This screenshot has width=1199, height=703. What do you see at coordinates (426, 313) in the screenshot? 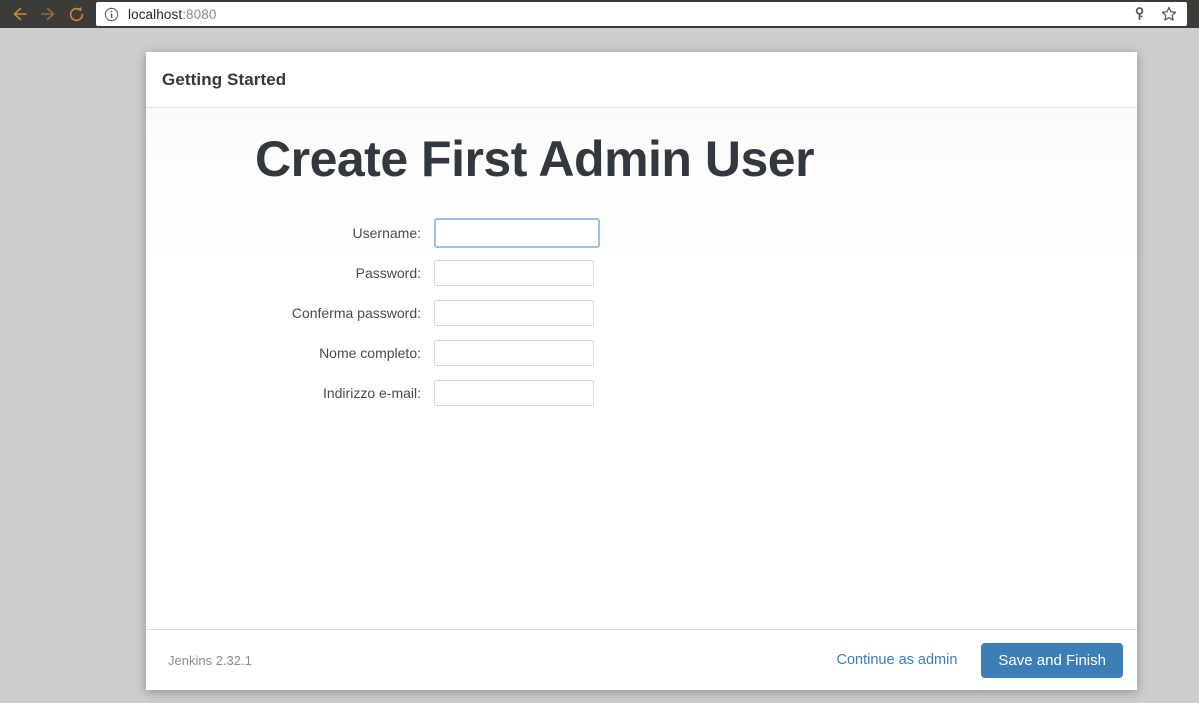
I see `form-row-confirm-password: Conferma password:` at bounding box center [426, 313].